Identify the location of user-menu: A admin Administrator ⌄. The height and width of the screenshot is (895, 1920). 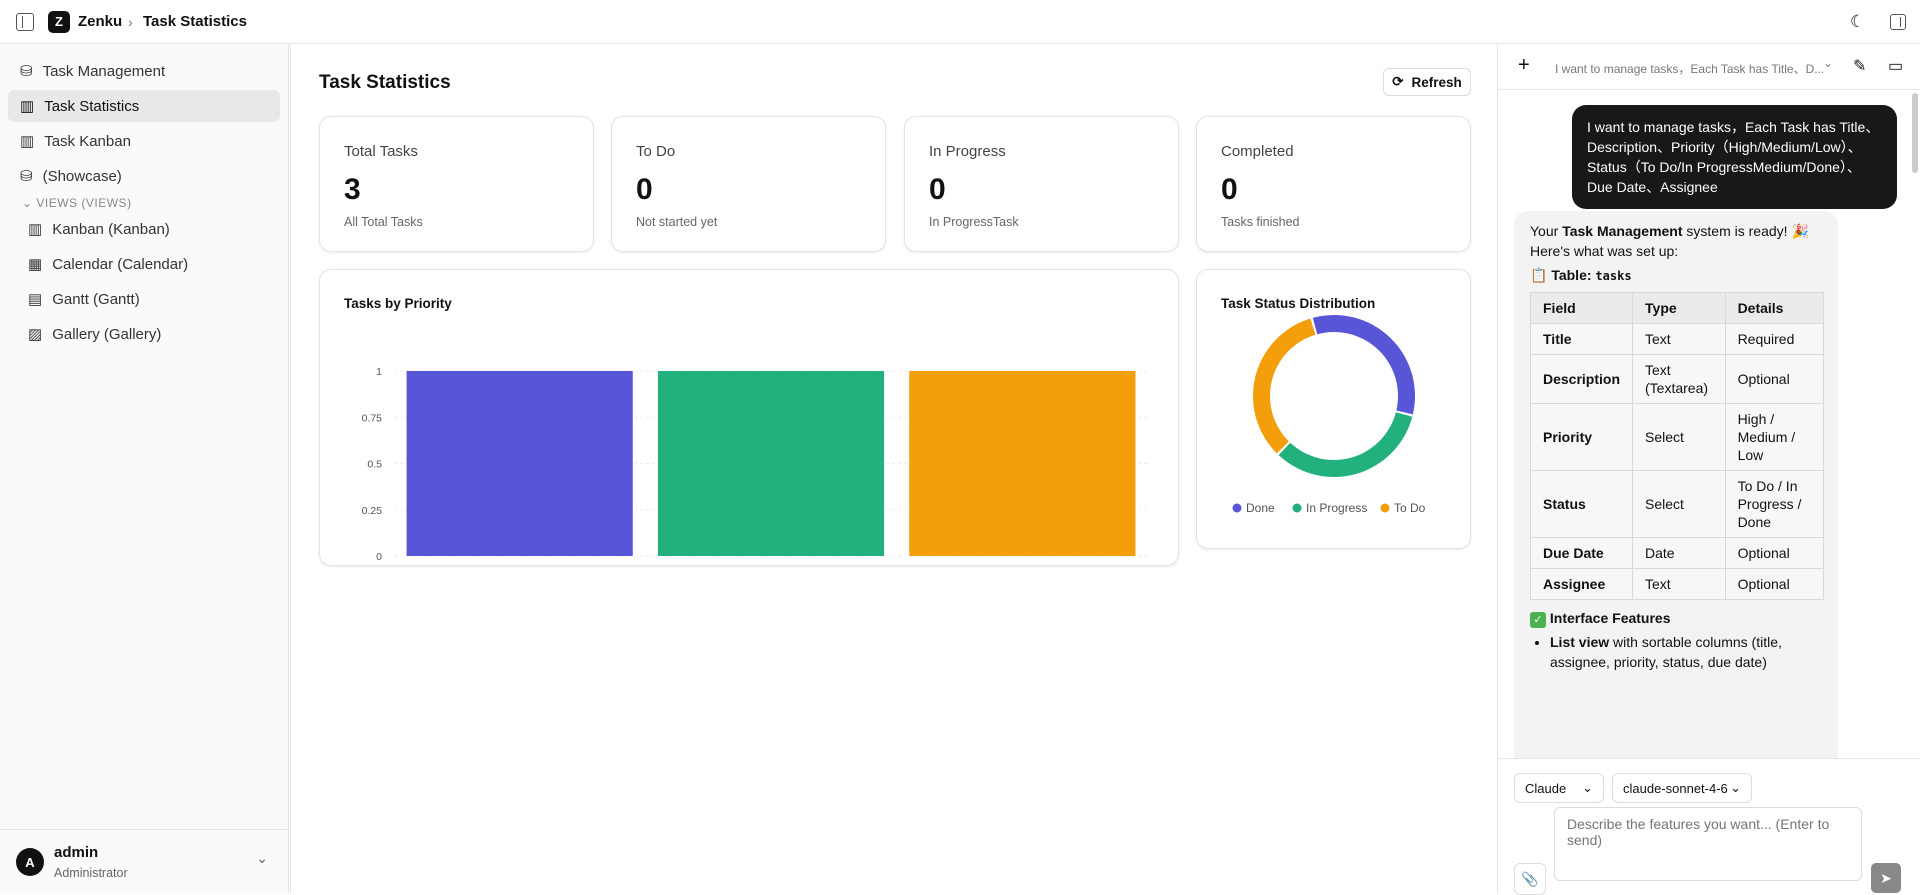
(144, 861).